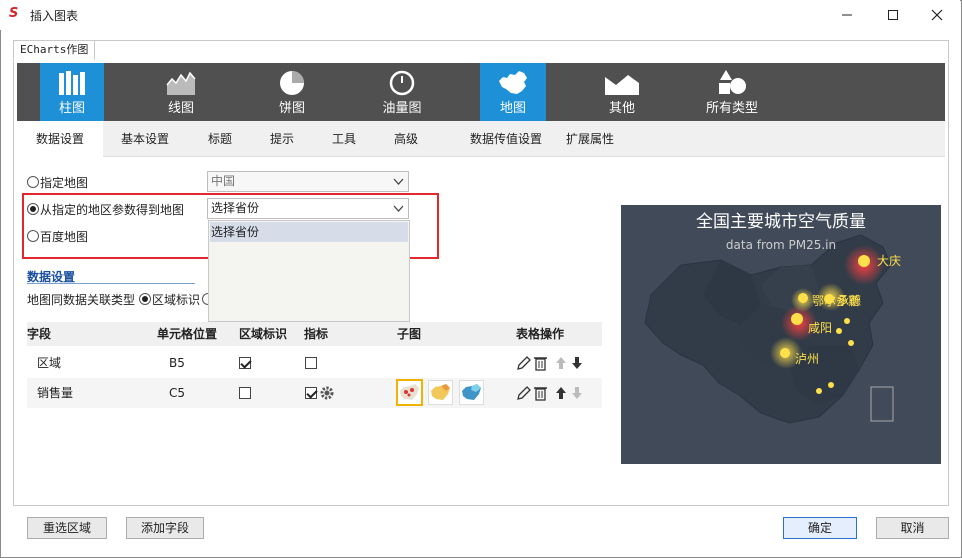  Describe the element at coordinates (181, 83) in the screenshot. I see `line-chart-icon` at that location.